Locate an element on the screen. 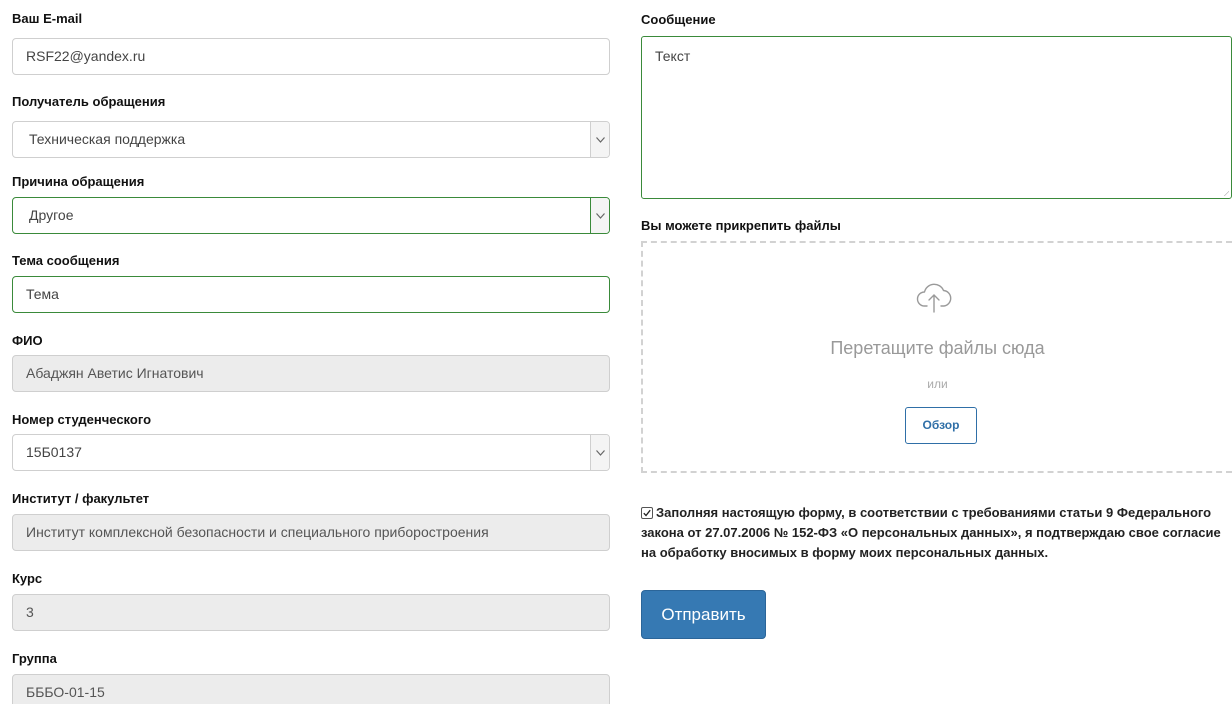  submit-button: Отправить is located at coordinates (703, 614).